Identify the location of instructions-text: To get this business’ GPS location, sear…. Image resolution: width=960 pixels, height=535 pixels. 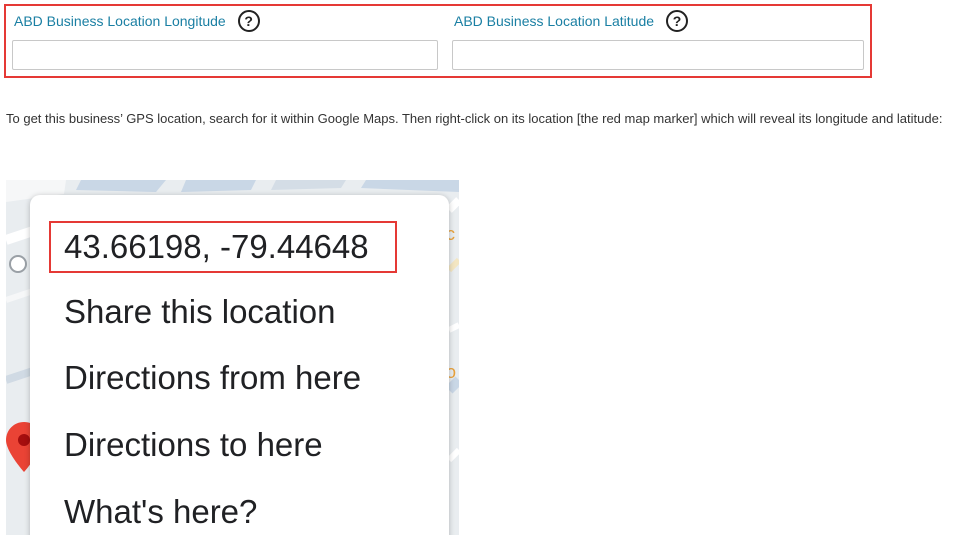
(474, 118).